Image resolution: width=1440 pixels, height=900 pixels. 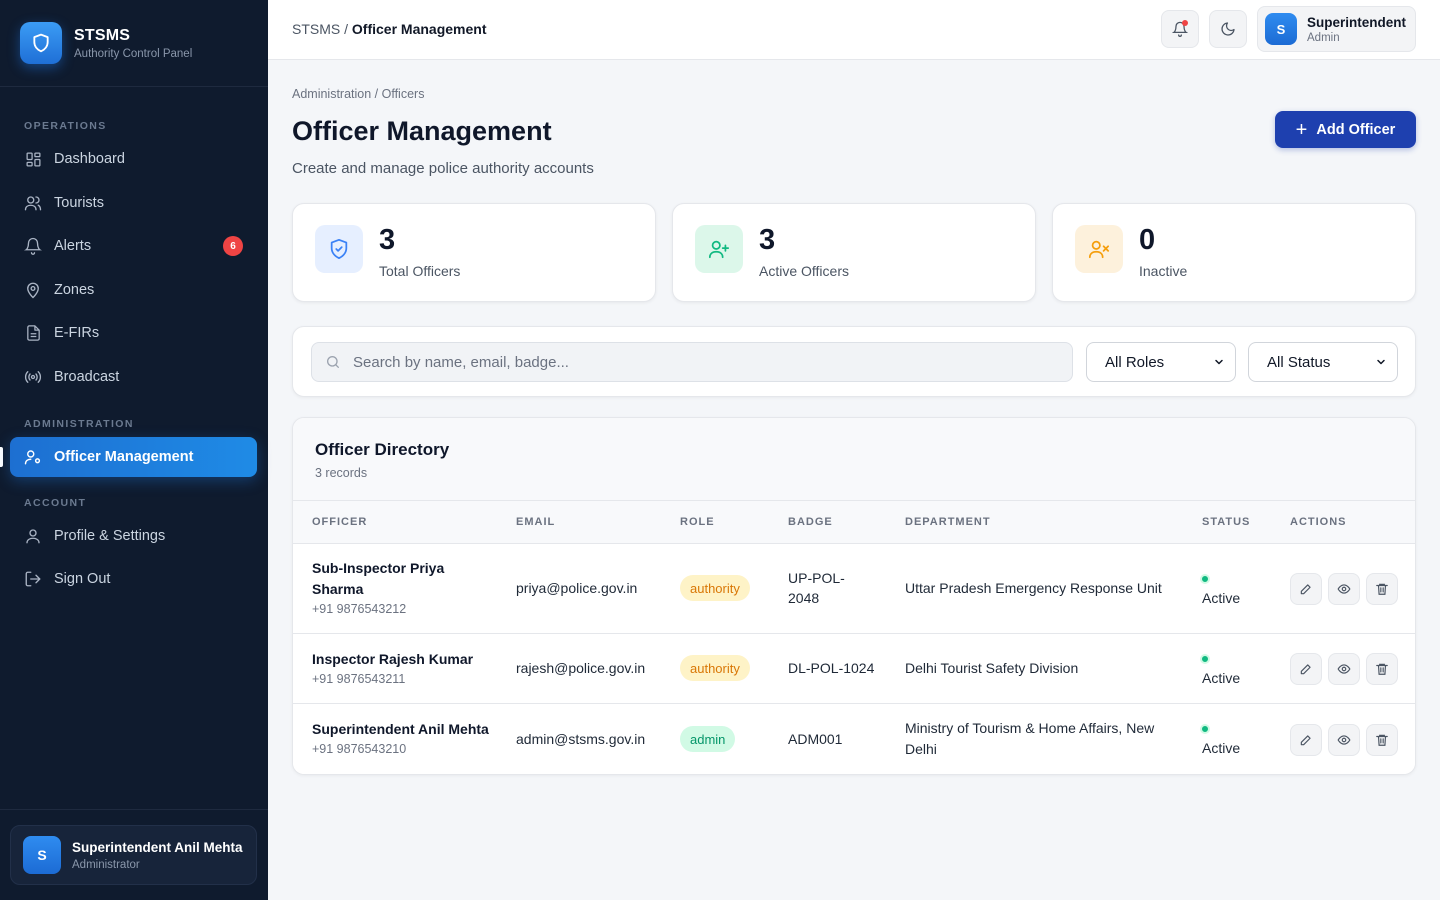 What do you see at coordinates (33, 536) in the screenshot?
I see `user-icon` at bounding box center [33, 536].